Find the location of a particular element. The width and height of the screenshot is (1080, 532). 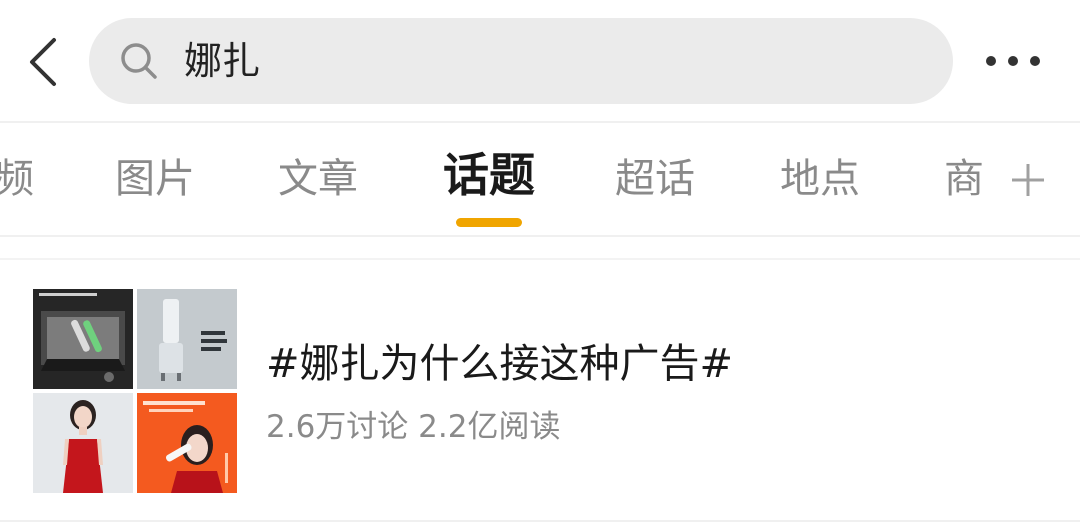

topic-title: #娜扎为什么接这种广告# is located at coordinates (499, 364).